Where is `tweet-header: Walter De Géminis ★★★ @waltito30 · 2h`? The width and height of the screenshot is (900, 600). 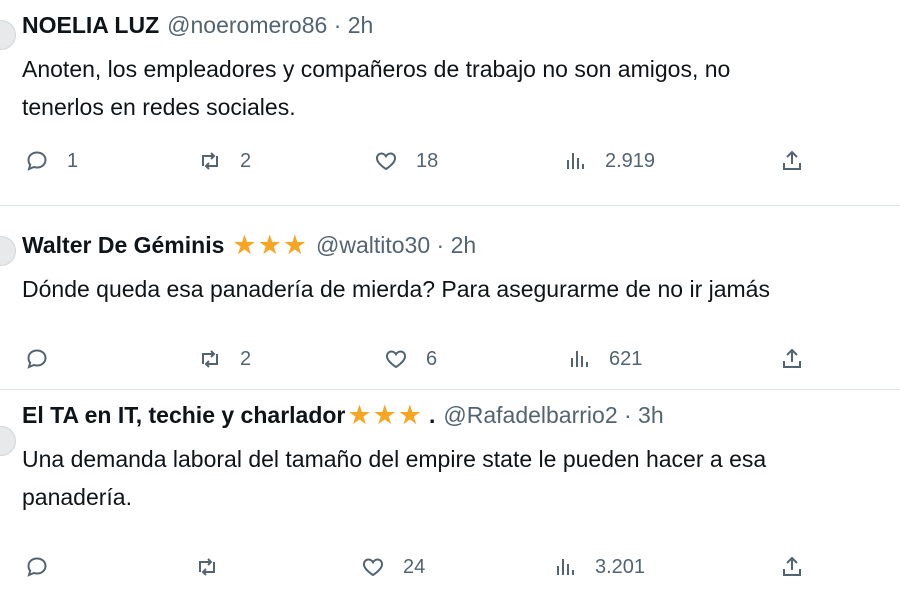 tweet-header: Walter De Géminis ★★★ @waltito30 · 2h is located at coordinates (249, 245).